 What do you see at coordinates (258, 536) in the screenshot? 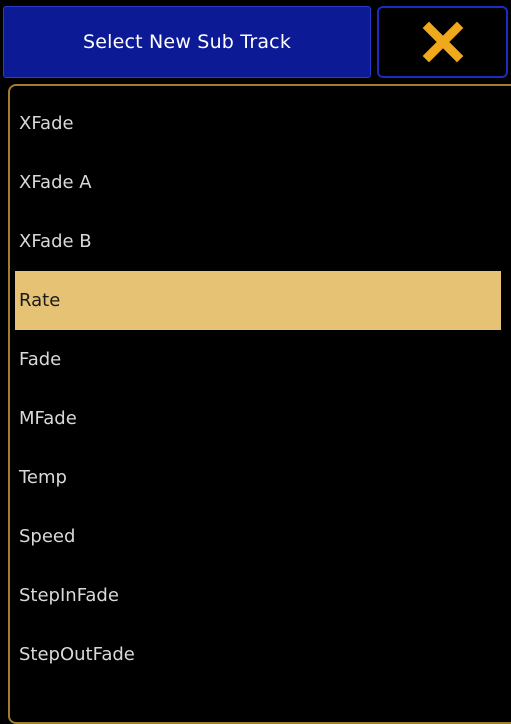
I see `list-item-speed: Speed` at bounding box center [258, 536].